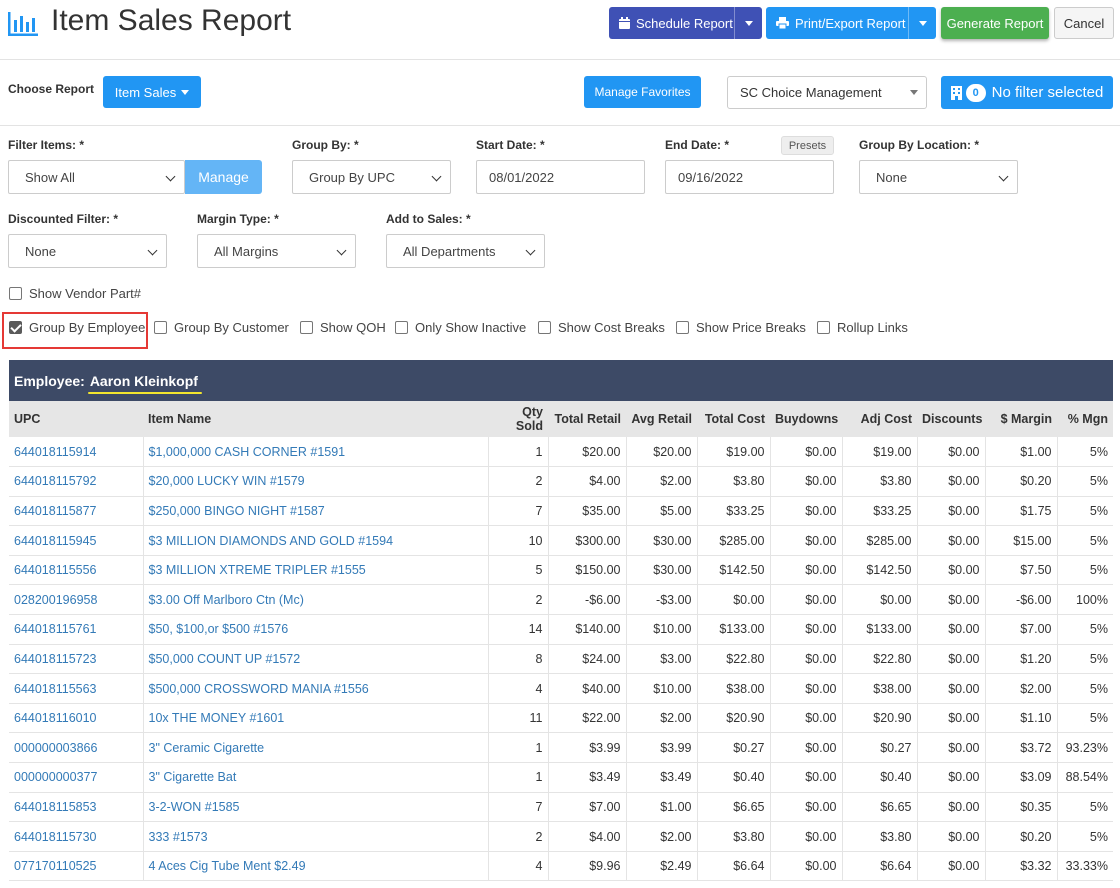  What do you see at coordinates (465, 251) in the screenshot?
I see `add-to-sales-select: All Departments` at bounding box center [465, 251].